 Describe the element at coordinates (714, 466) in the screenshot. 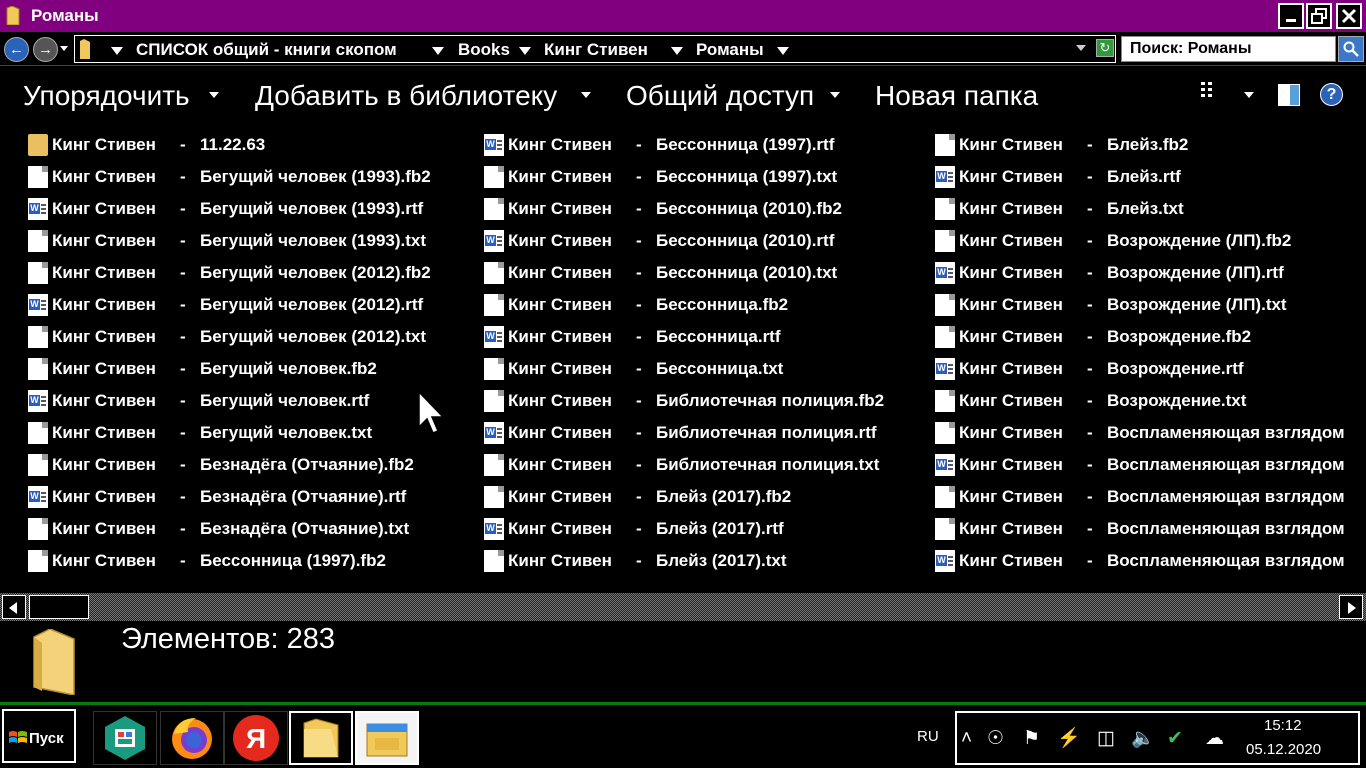

I see `file-list-item: Кинг Стивен - Библиотечная полиция.txt` at that location.